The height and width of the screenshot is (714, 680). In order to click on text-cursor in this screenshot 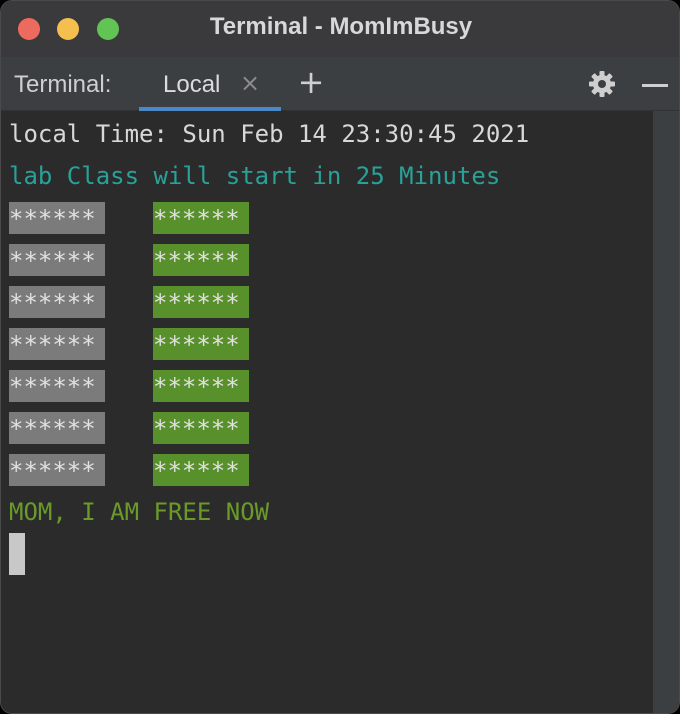, I will do `click(17, 554)`.